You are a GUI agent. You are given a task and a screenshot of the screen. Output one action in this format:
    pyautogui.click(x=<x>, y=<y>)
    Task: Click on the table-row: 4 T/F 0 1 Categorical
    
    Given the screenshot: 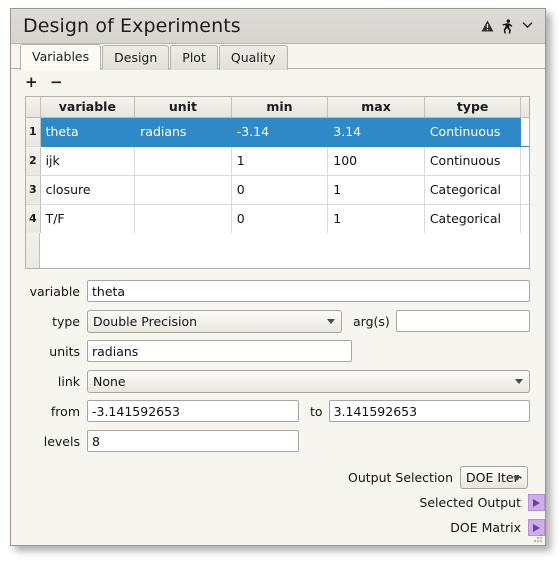 What is the action you would take?
    pyautogui.click(x=277, y=219)
    